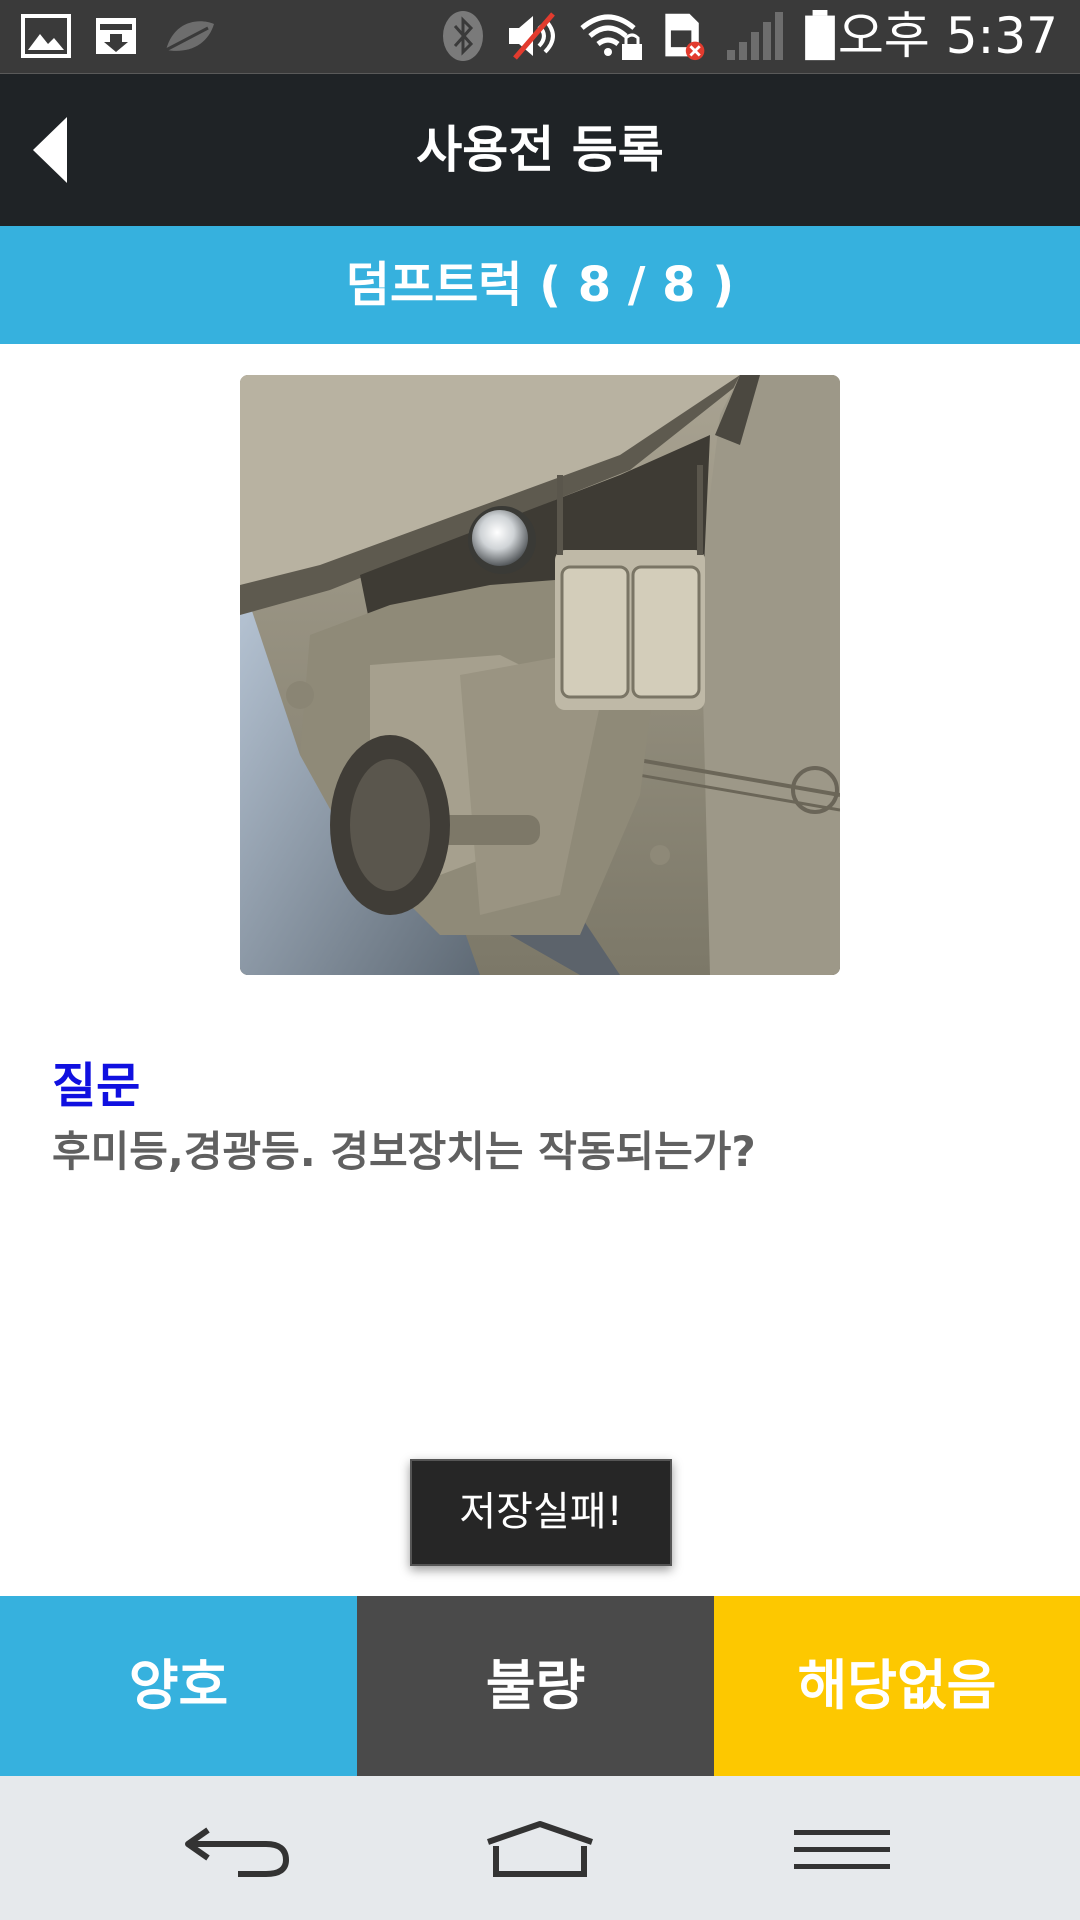  I want to click on question-label: 질문, so click(96, 1086).